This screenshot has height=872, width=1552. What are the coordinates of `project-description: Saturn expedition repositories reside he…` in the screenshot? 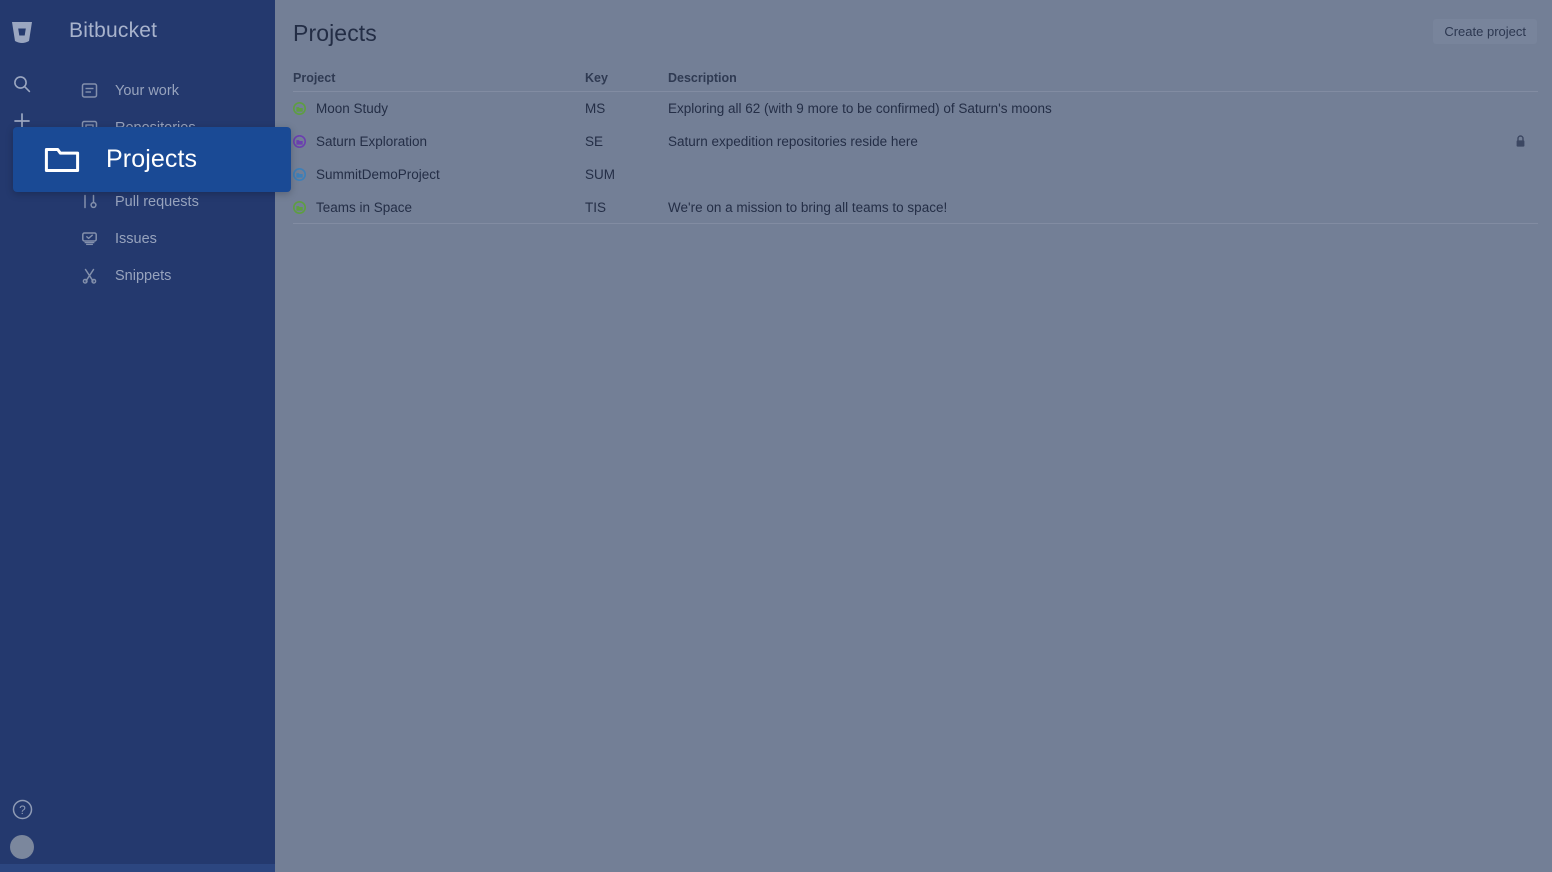 It's located at (793, 141).